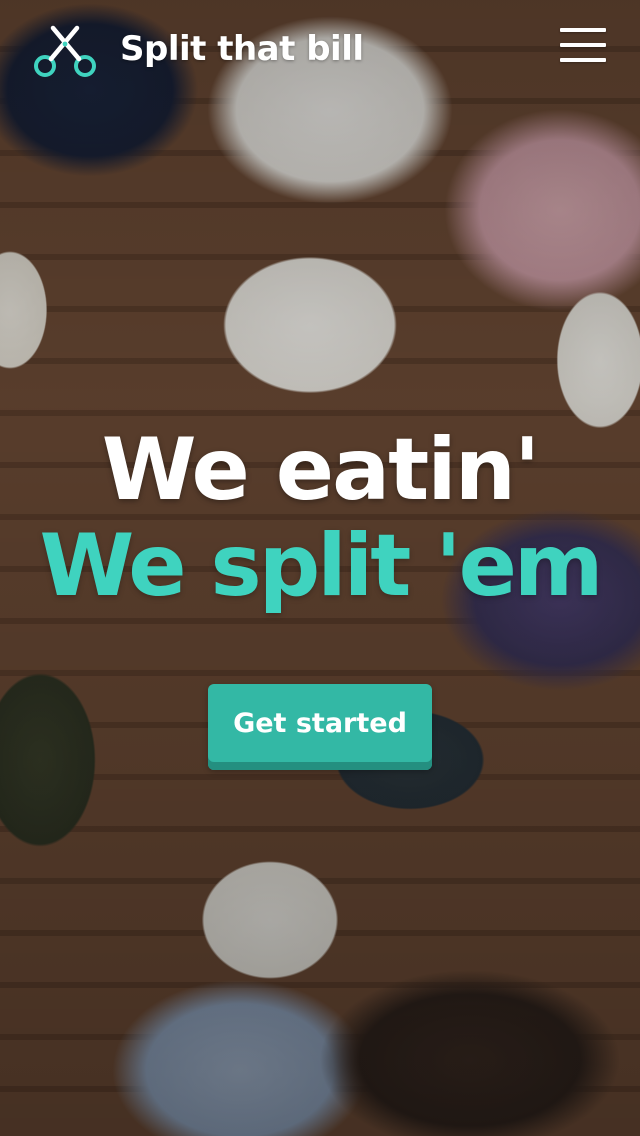 This screenshot has width=640, height=1136. Describe the element at coordinates (320, 727) in the screenshot. I see `get-started-button: Get started` at that location.